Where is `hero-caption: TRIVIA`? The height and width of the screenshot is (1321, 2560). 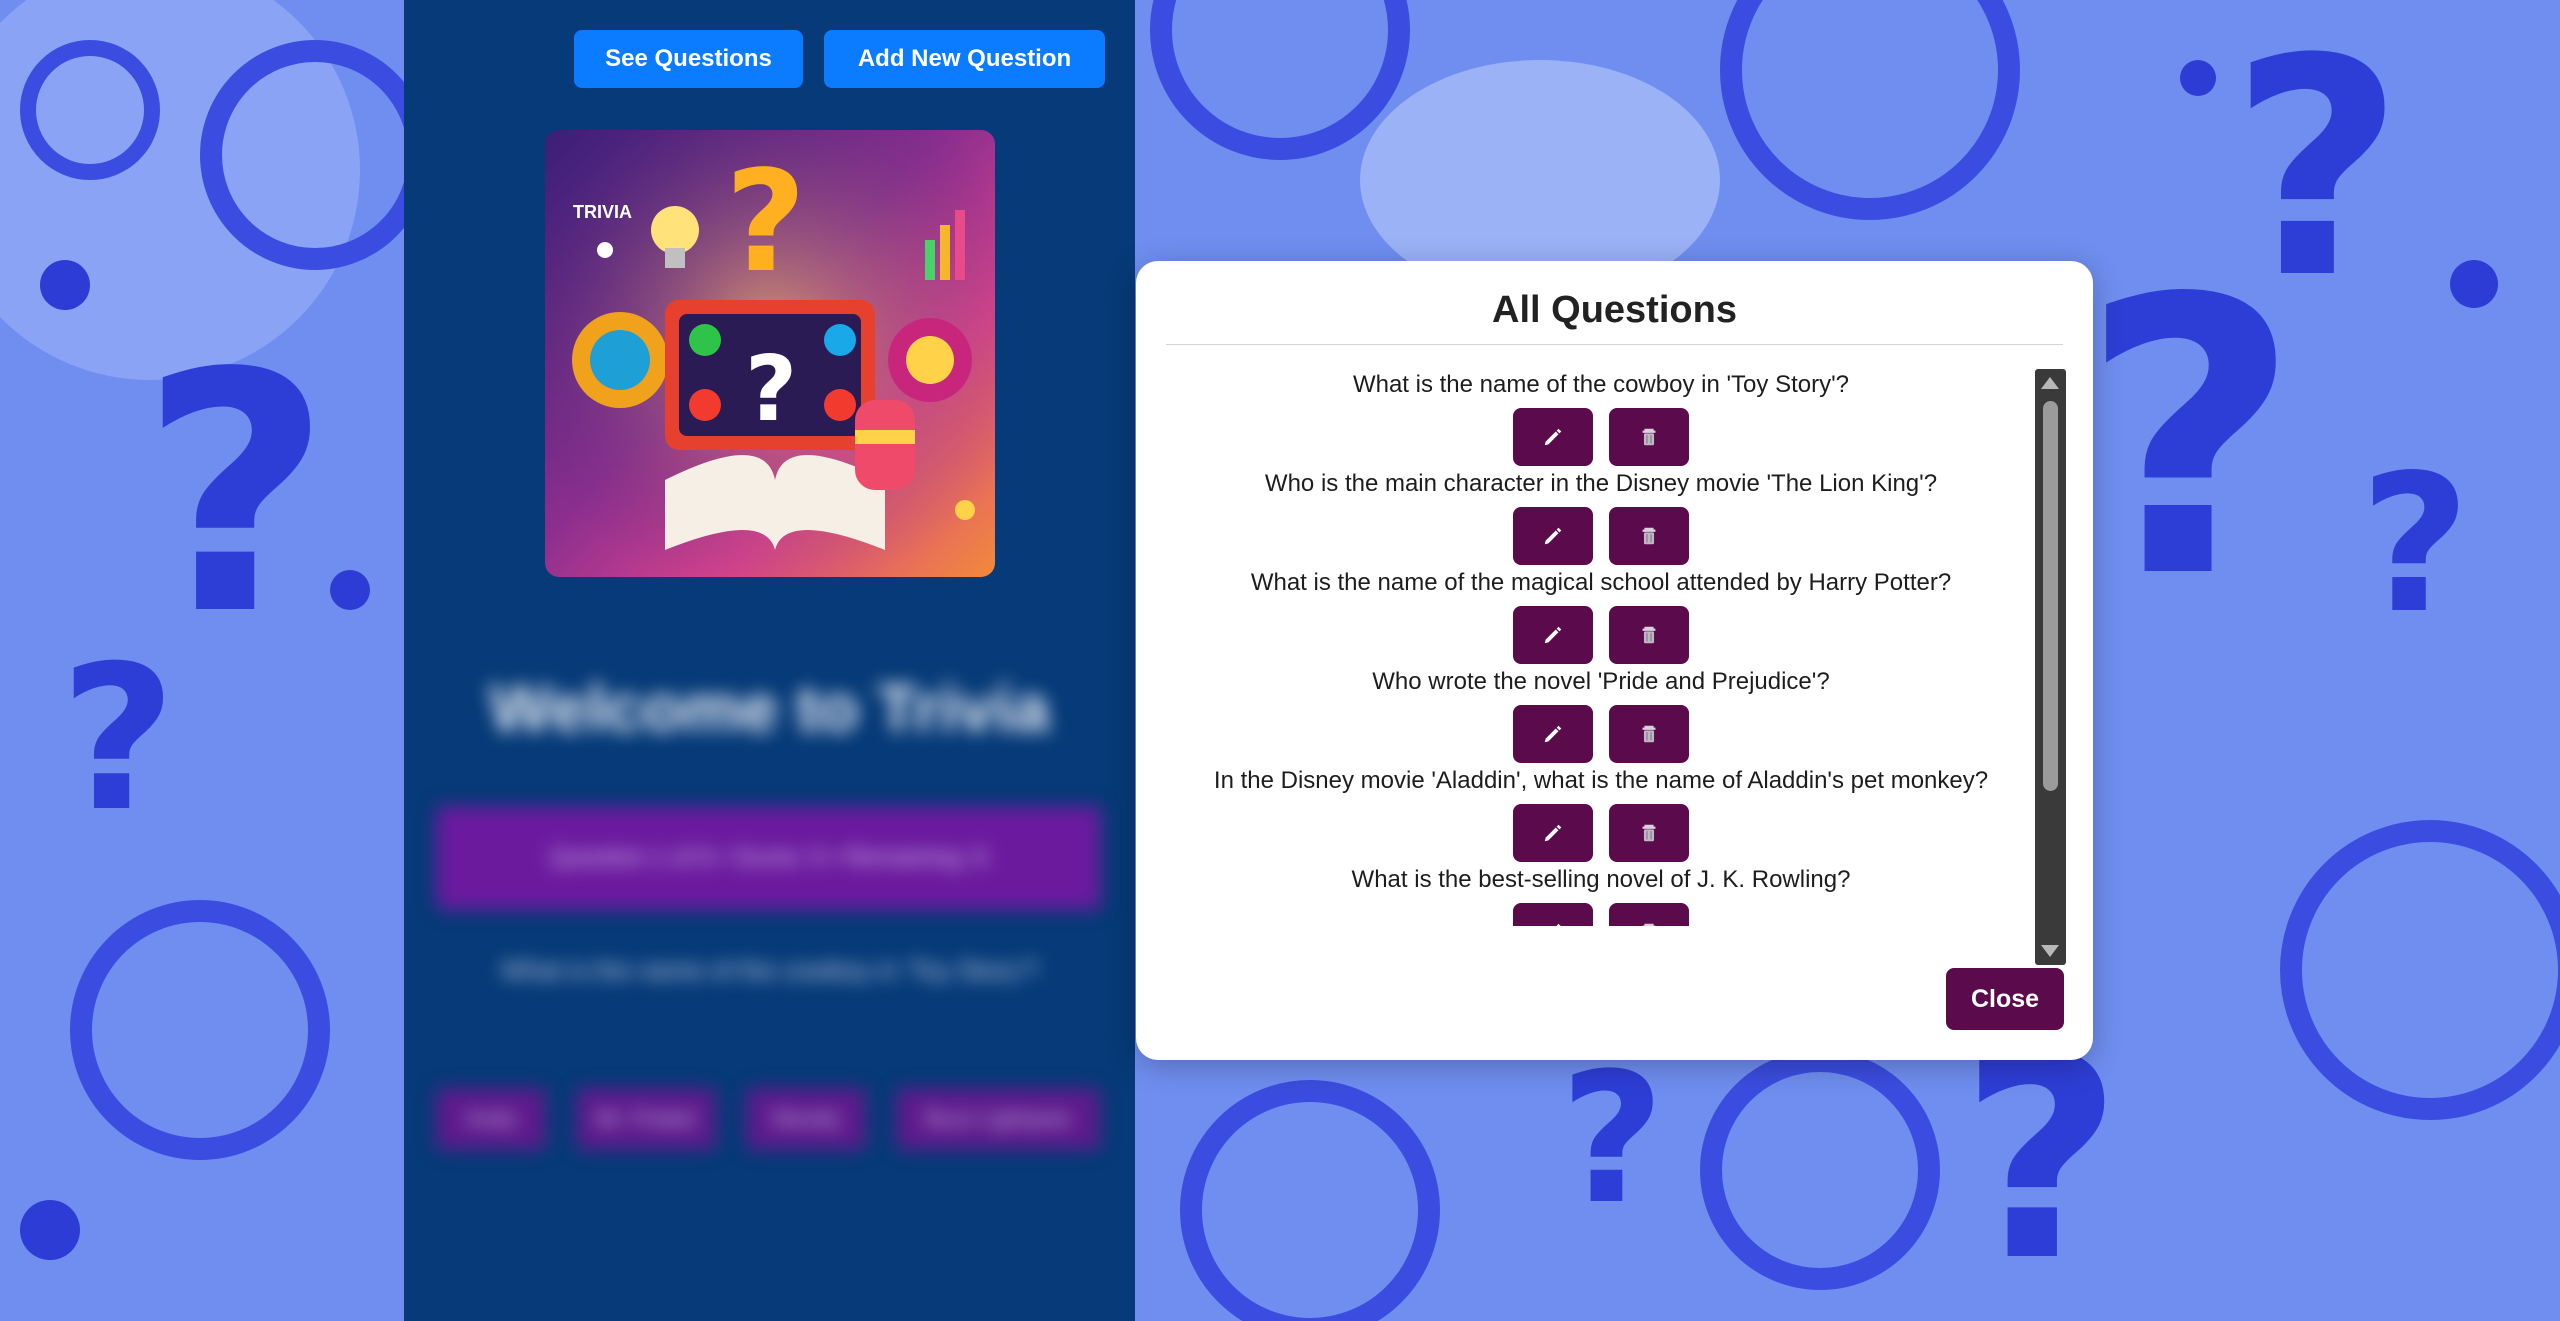 hero-caption: TRIVIA is located at coordinates (602, 212).